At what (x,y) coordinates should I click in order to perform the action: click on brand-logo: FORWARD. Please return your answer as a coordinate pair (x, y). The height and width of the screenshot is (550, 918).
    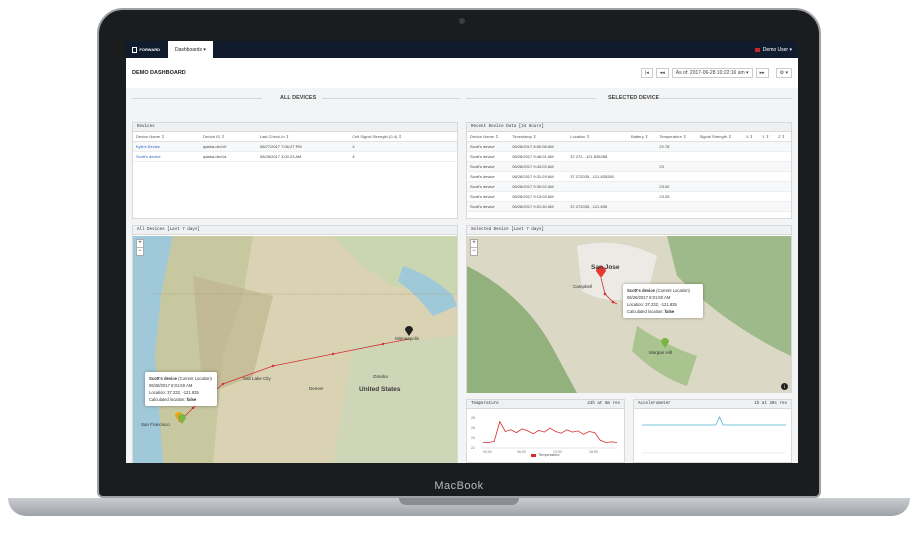
    Looking at the image, I should click on (146, 49).